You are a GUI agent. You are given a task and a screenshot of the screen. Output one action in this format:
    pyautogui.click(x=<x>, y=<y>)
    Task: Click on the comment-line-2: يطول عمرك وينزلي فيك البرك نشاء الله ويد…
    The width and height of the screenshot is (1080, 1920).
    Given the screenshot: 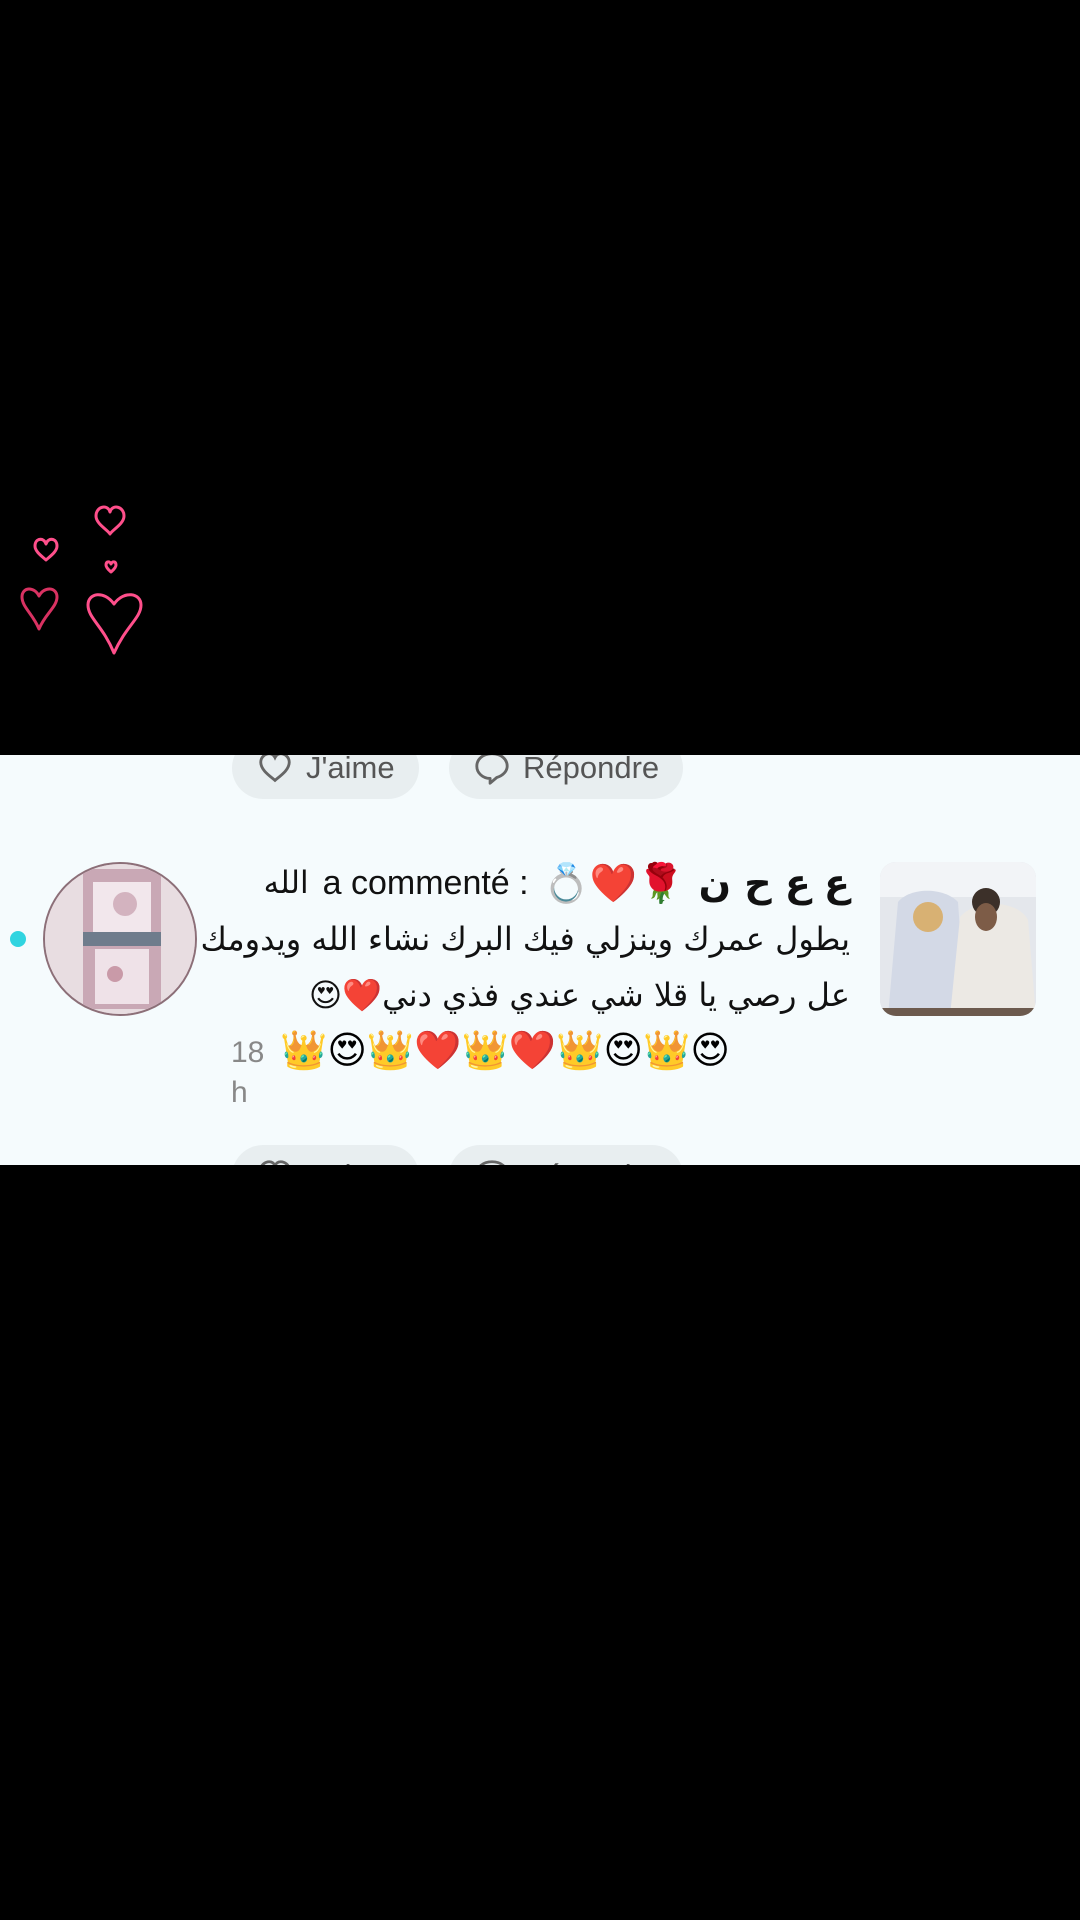 What is the action you would take?
    pyautogui.click(x=525, y=939)
    